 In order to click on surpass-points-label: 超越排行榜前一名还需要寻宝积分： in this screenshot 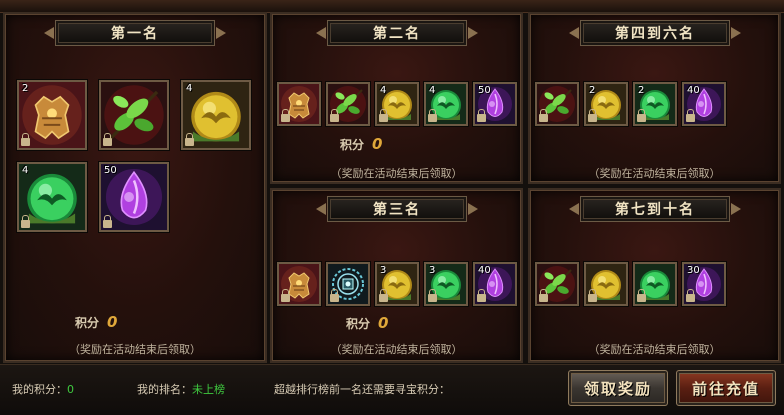, I will do `click(362, 389)`.